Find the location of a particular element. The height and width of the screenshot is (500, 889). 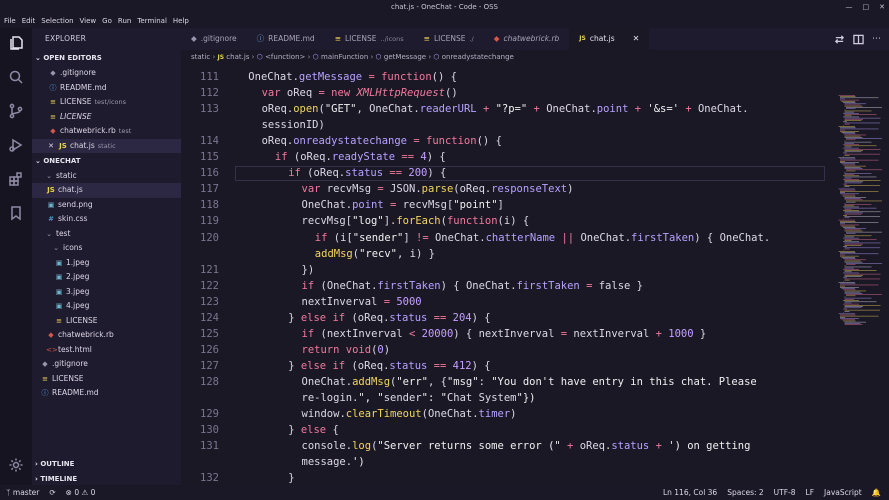

code-line: } else { is located at coordinates (313, 430).